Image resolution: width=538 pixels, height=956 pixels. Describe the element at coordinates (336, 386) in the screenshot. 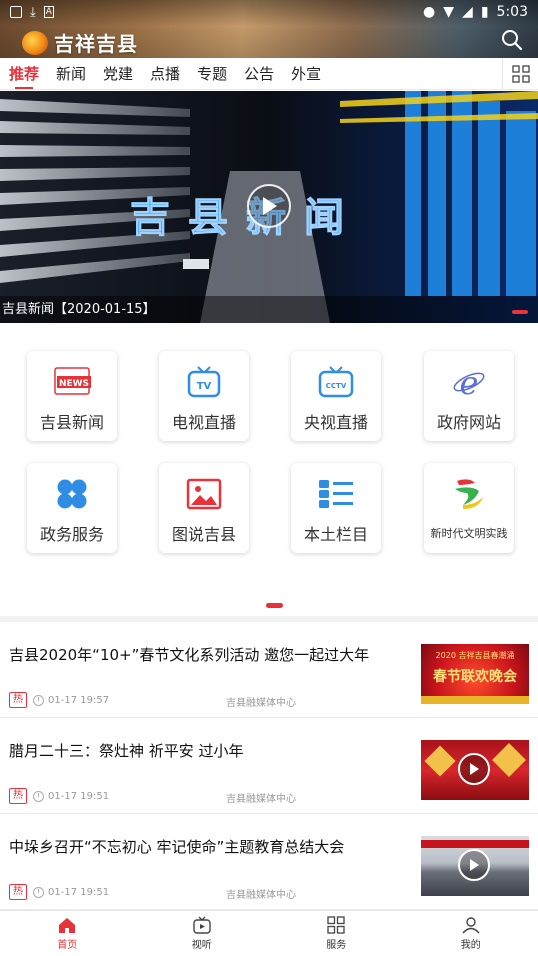

I see `svg-text: CCTV` at that location.